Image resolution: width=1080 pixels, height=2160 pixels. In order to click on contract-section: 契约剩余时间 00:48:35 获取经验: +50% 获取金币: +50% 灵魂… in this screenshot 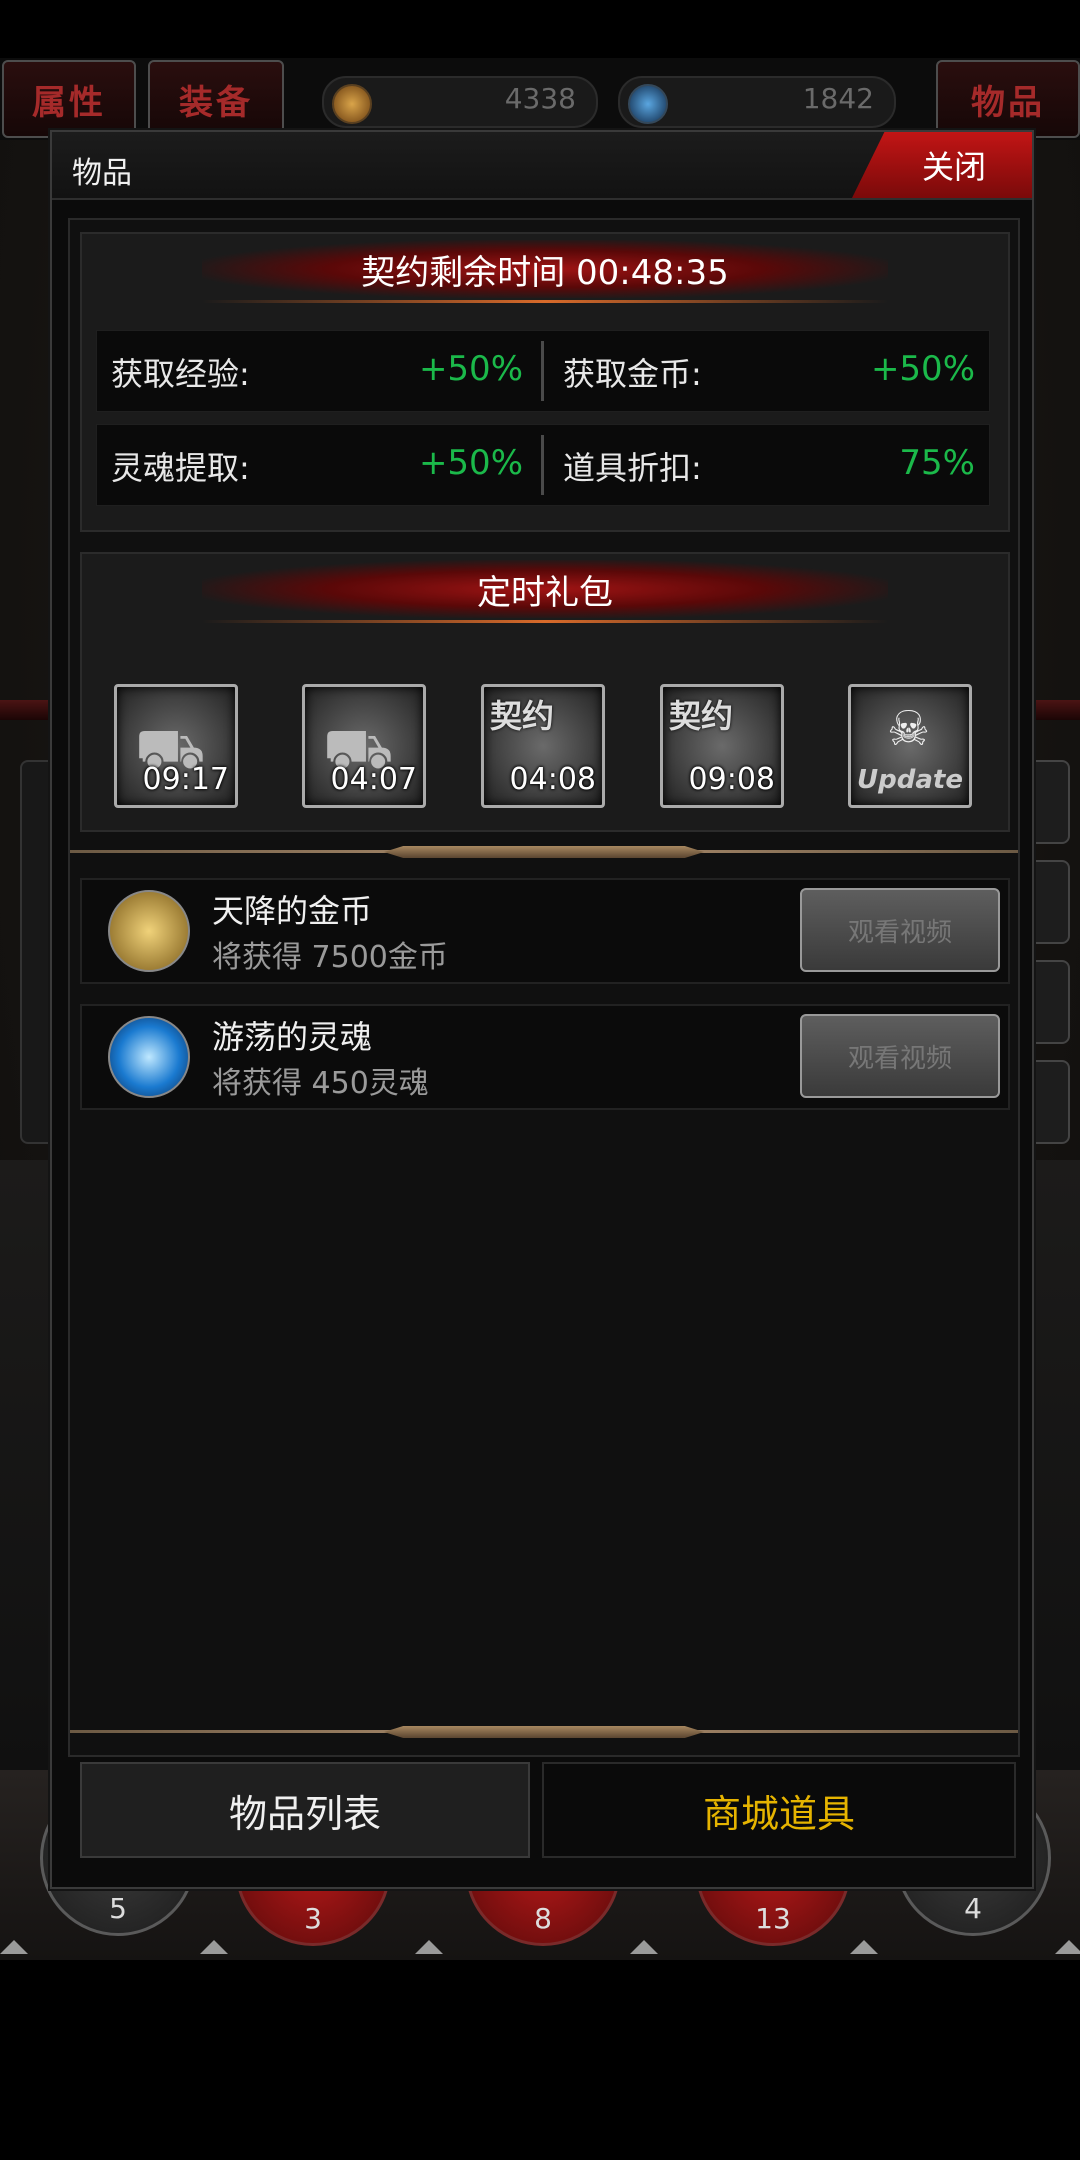, I will do `click(545, 382)`.